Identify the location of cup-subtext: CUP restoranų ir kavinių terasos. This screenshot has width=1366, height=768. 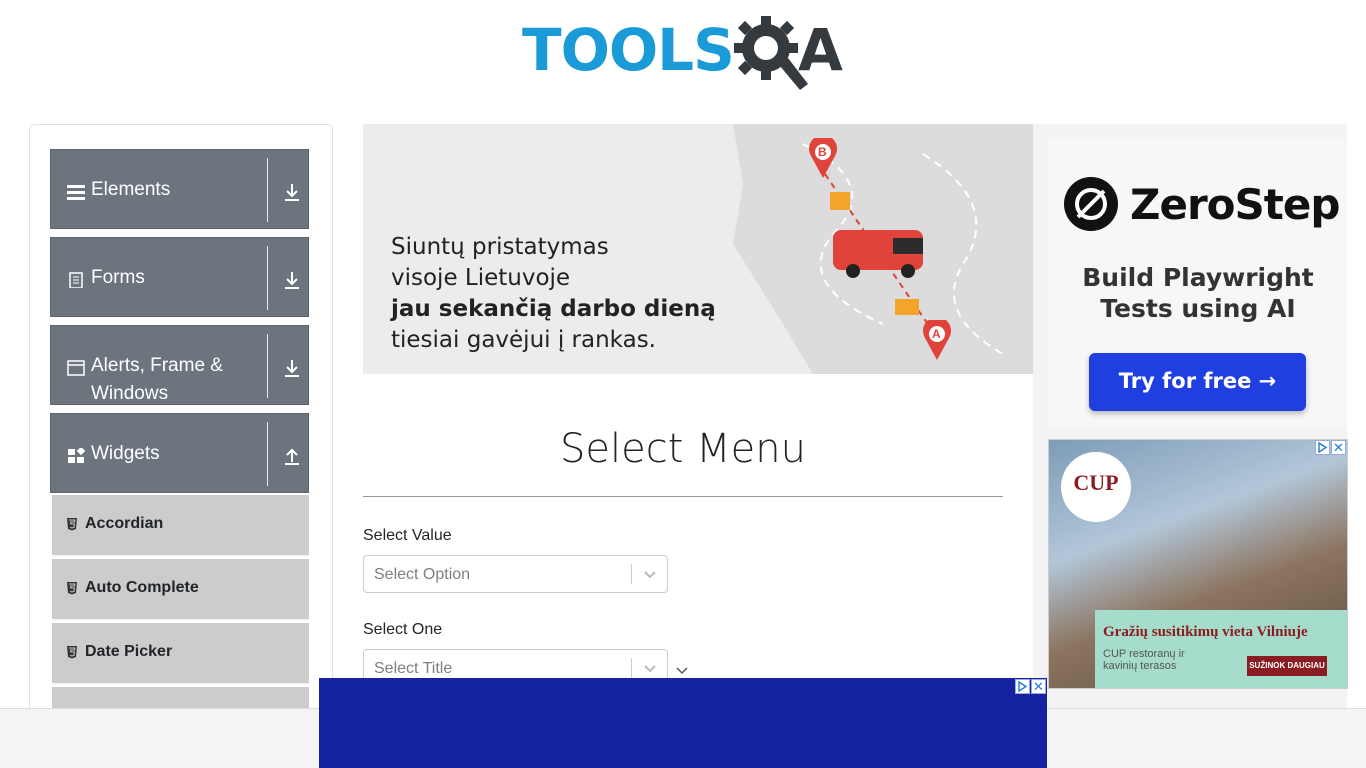
(1144, 660).